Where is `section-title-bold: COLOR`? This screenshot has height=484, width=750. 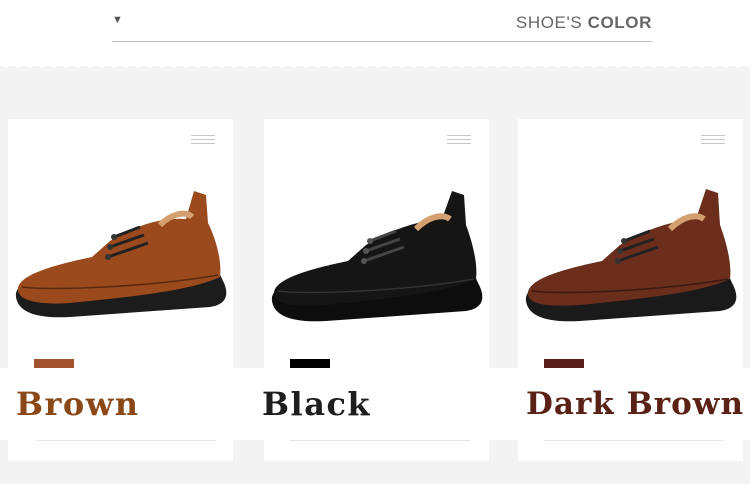 section-title-bold: COLOR is located at coordinates (619, 22).